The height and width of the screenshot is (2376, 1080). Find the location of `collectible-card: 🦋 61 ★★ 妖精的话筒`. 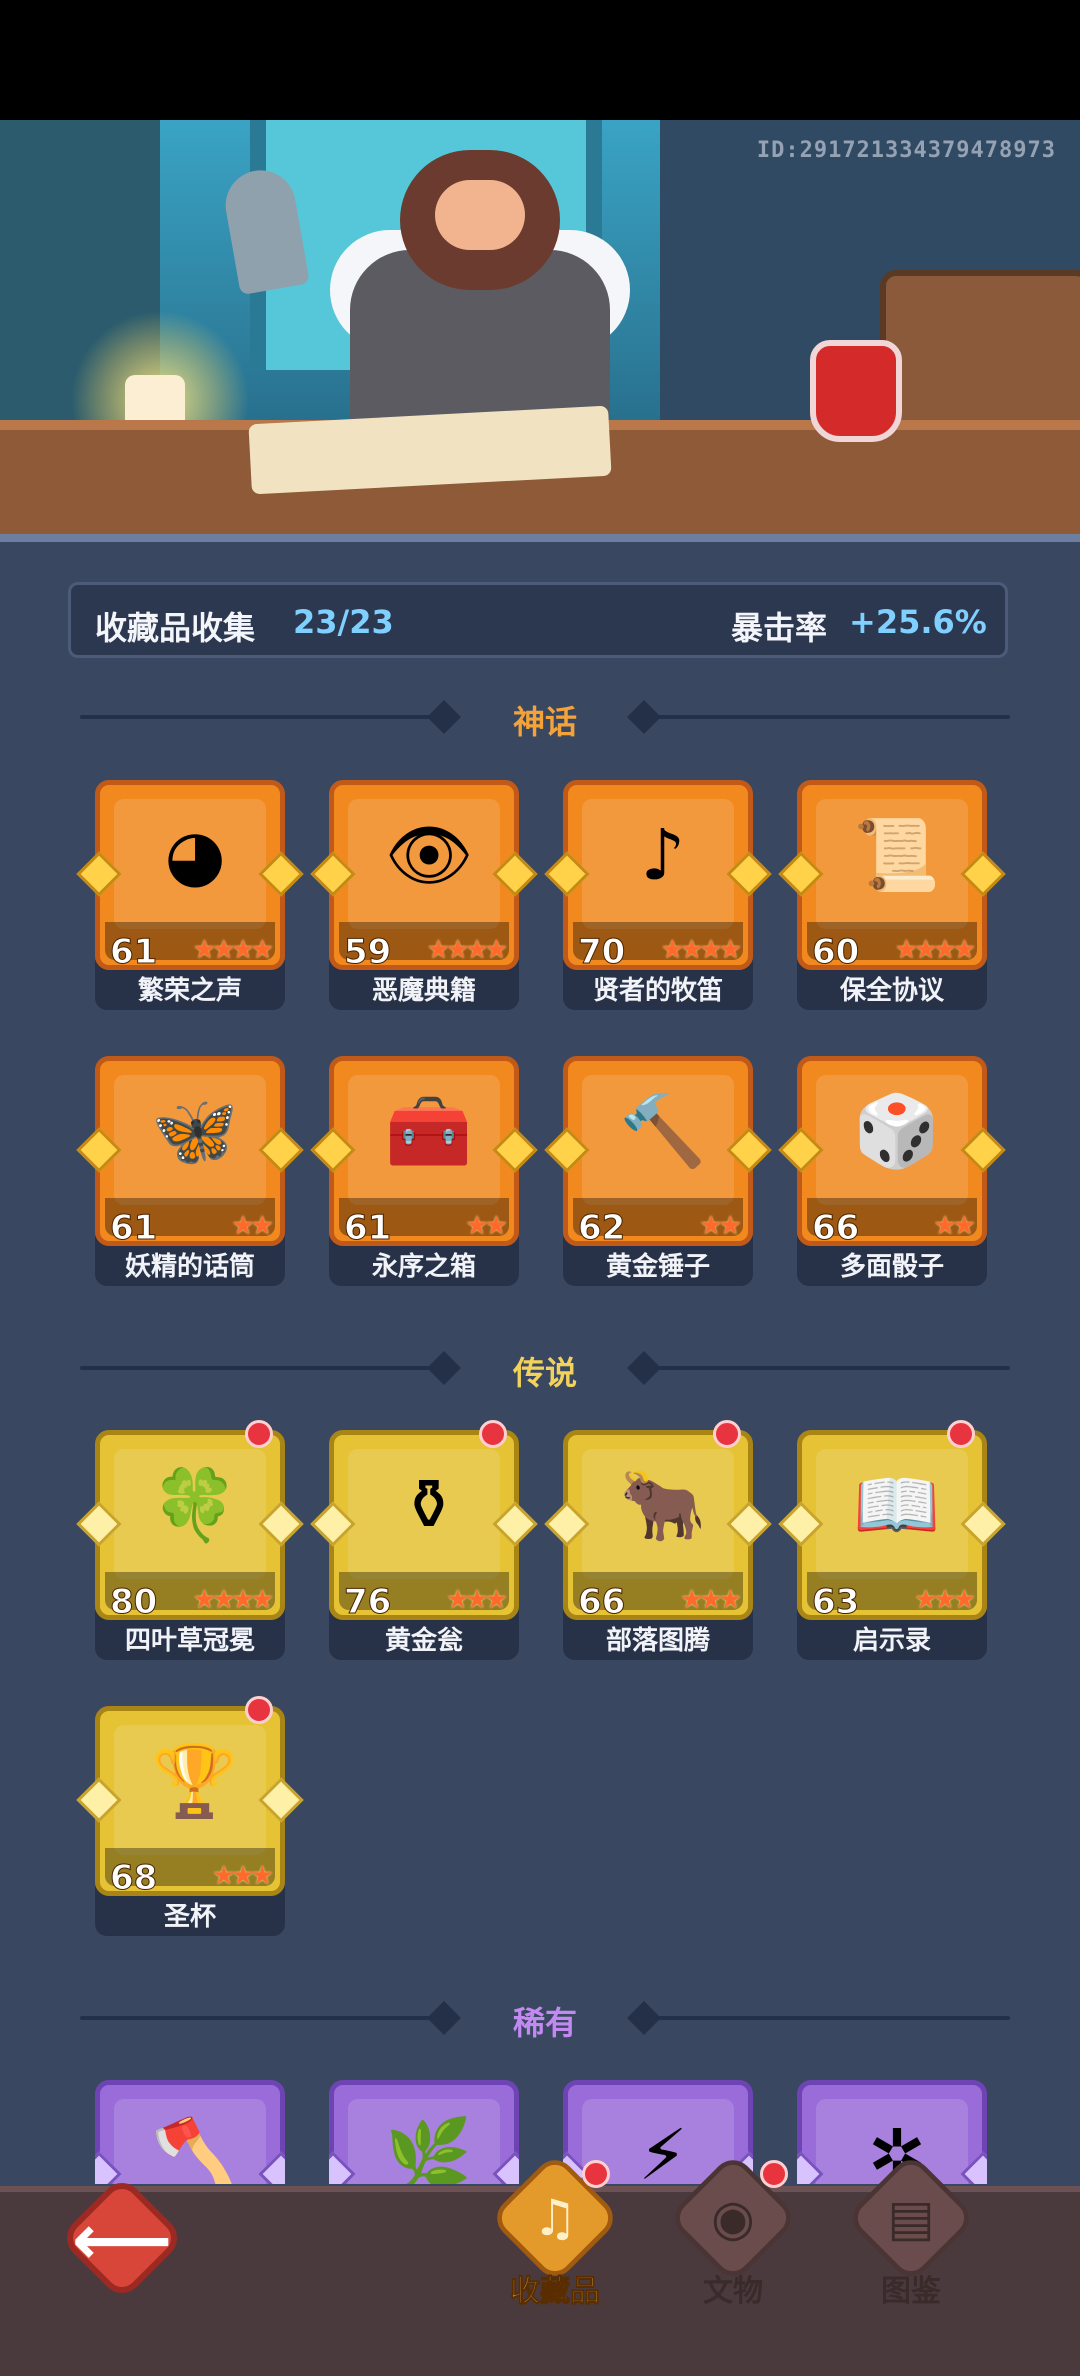

collectible-card: 🦋 61 ★★ 妖精的话筒 is located at coordinates (190, 1181).